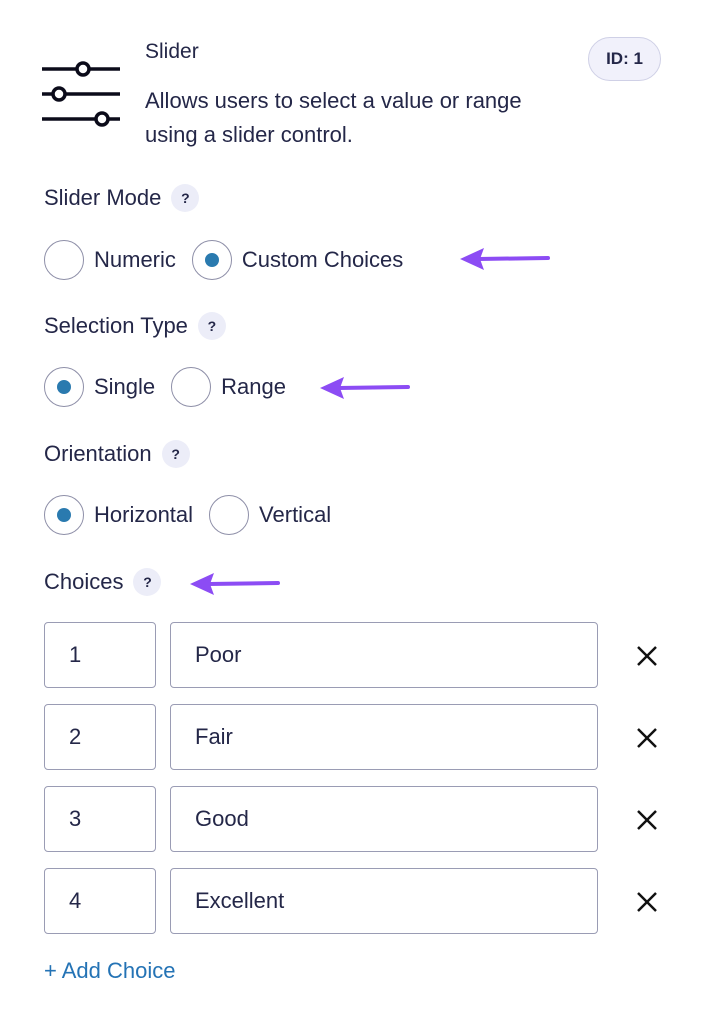 Image resolution: width=704 pixels, height=1024 pixels. Describe the element at coordinates (116, 325) in the screenshot. I see `selection-type-label-text: Selection Type` at that location.